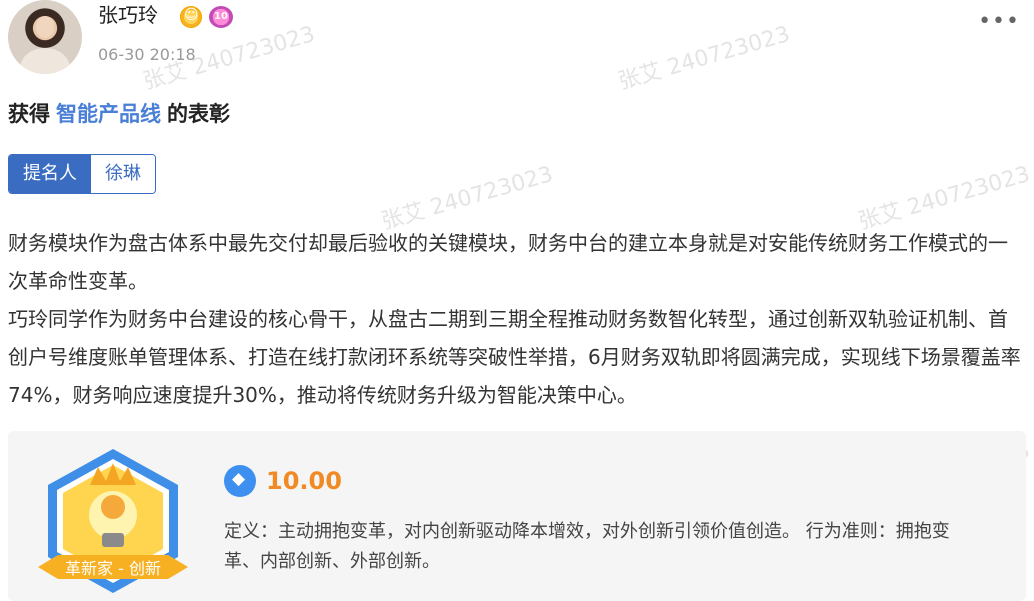 The height and width of the screenshot is (601, 1034). I want to click on award-prefix: 获得, so click(29, 114).